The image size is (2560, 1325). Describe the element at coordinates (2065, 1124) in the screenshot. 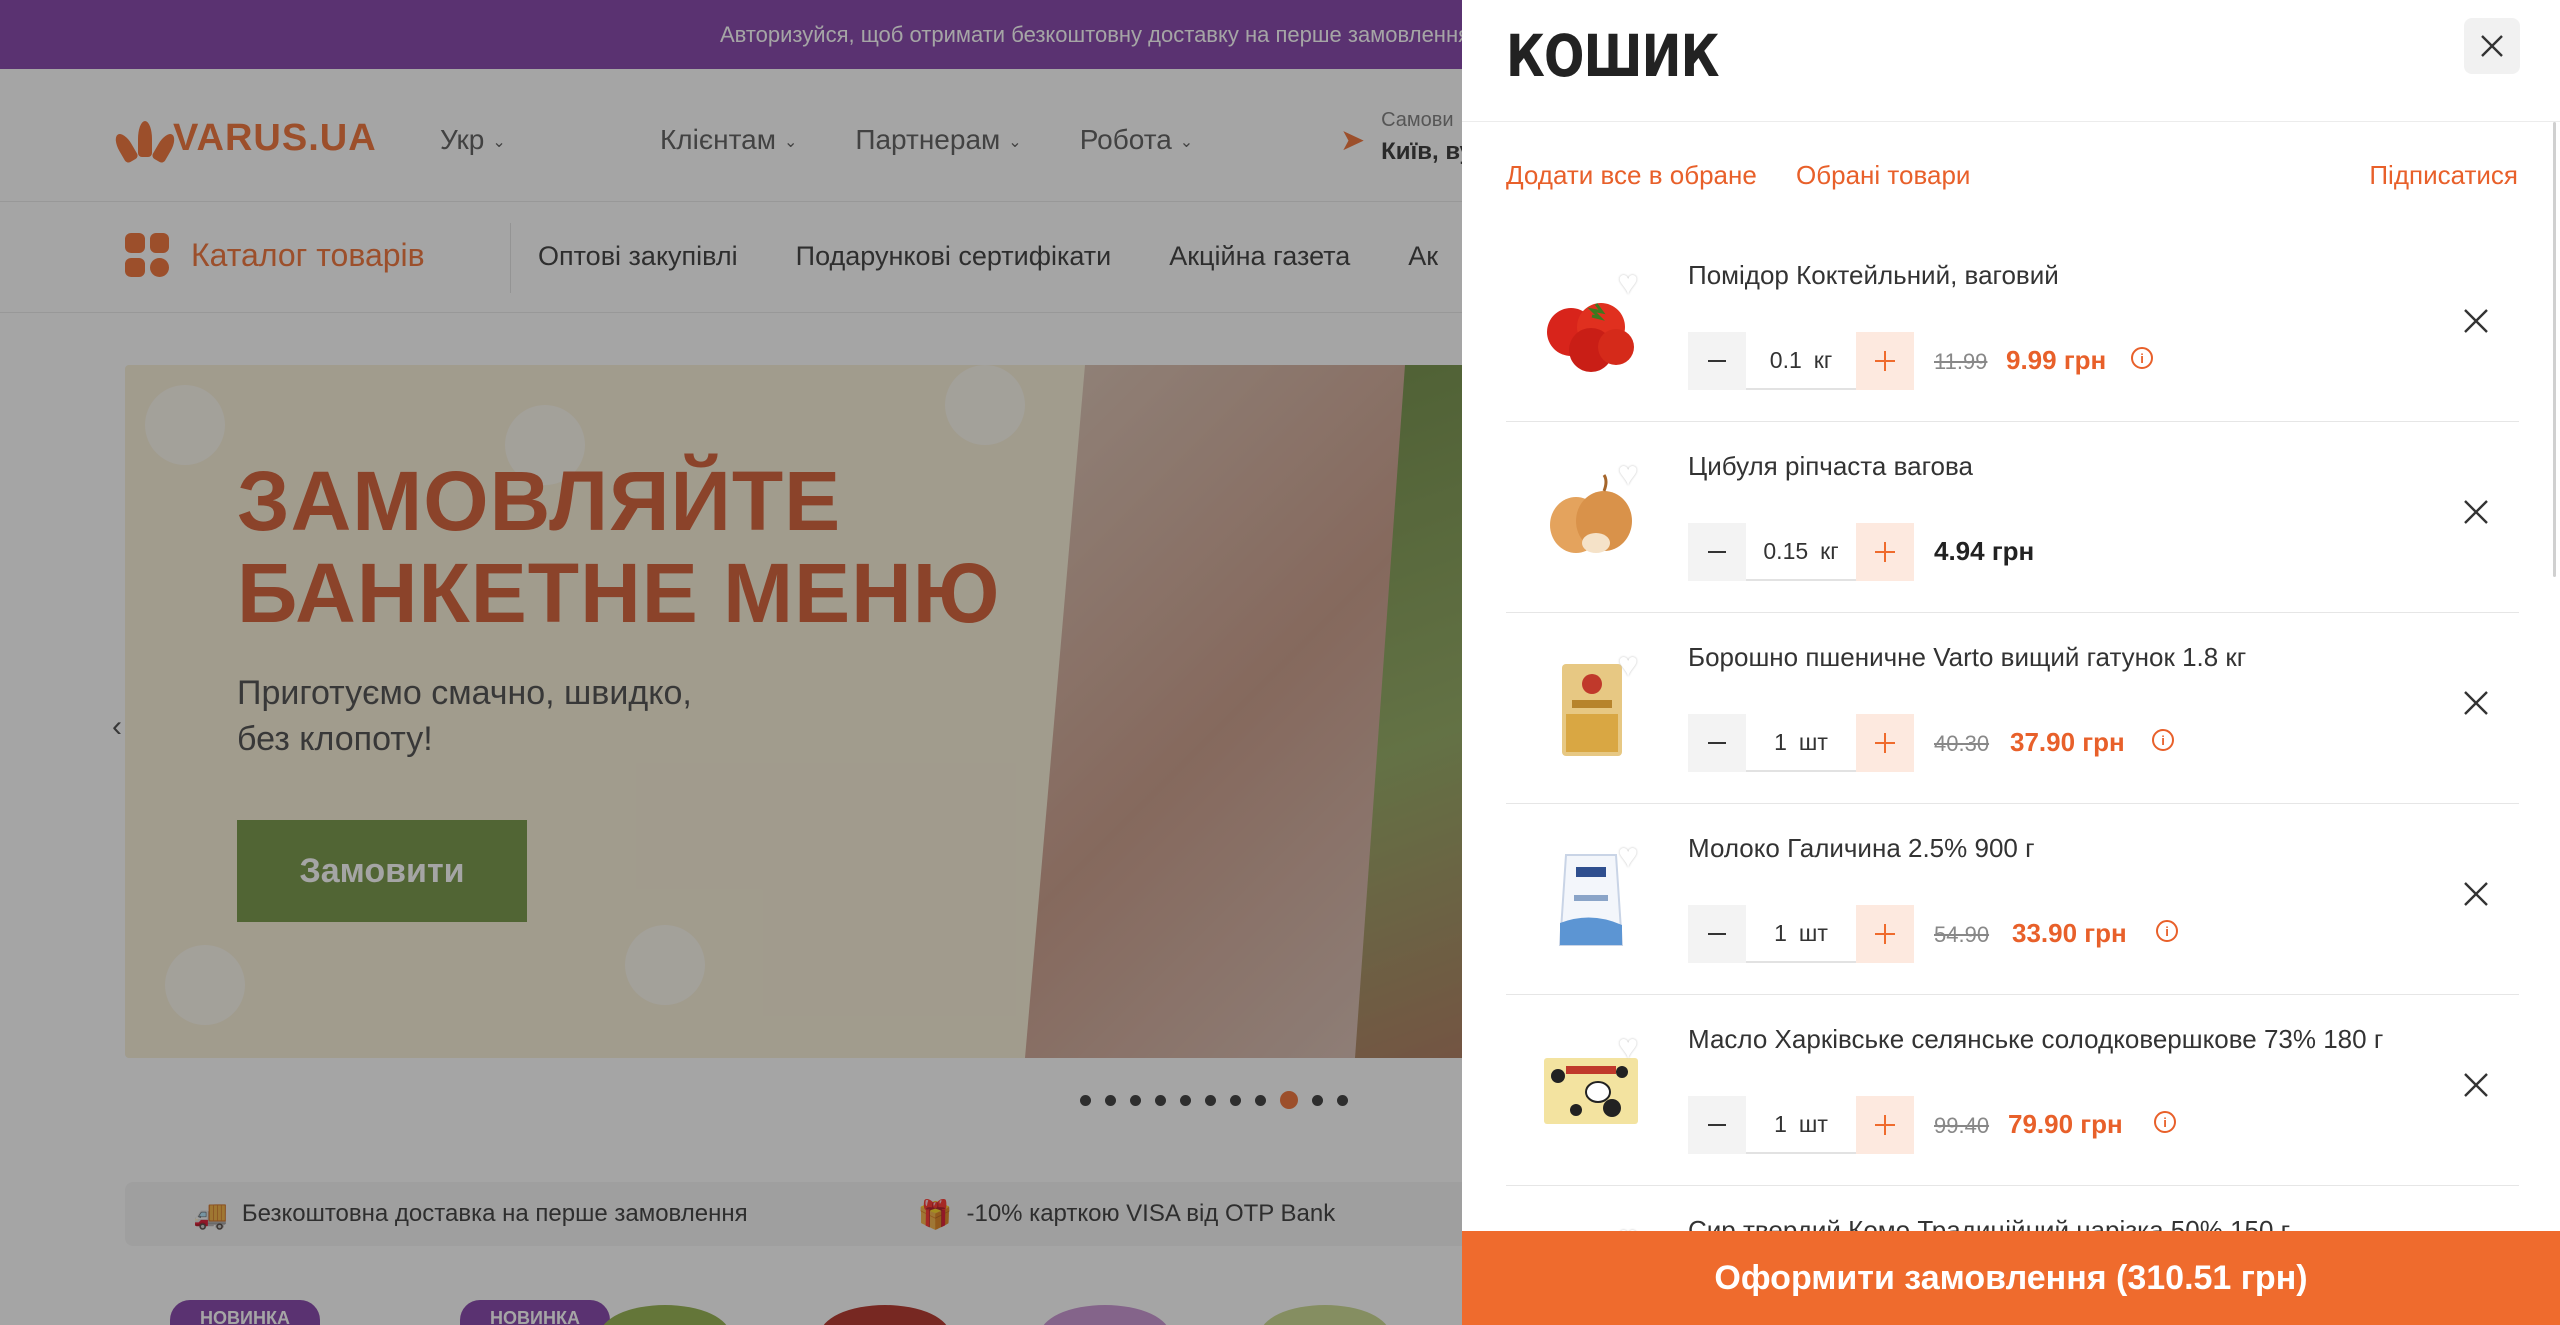

I see `current-price: 79.90 грн` at that location.